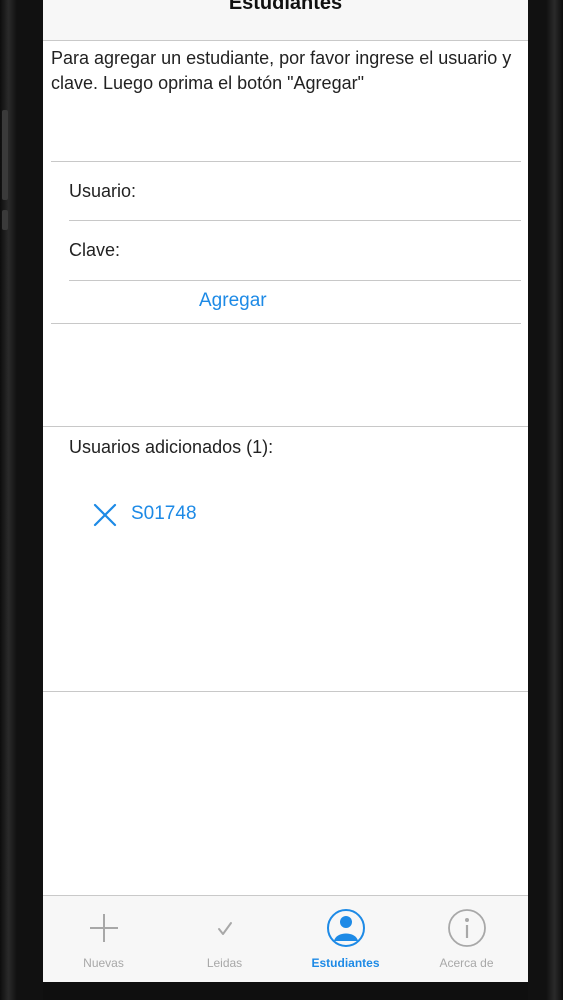 The width and height of the screenshot is (563, 1000). Describe the element at coordinates (295, 220) in the screenshot. I see `usuario-field-underline` at that location.